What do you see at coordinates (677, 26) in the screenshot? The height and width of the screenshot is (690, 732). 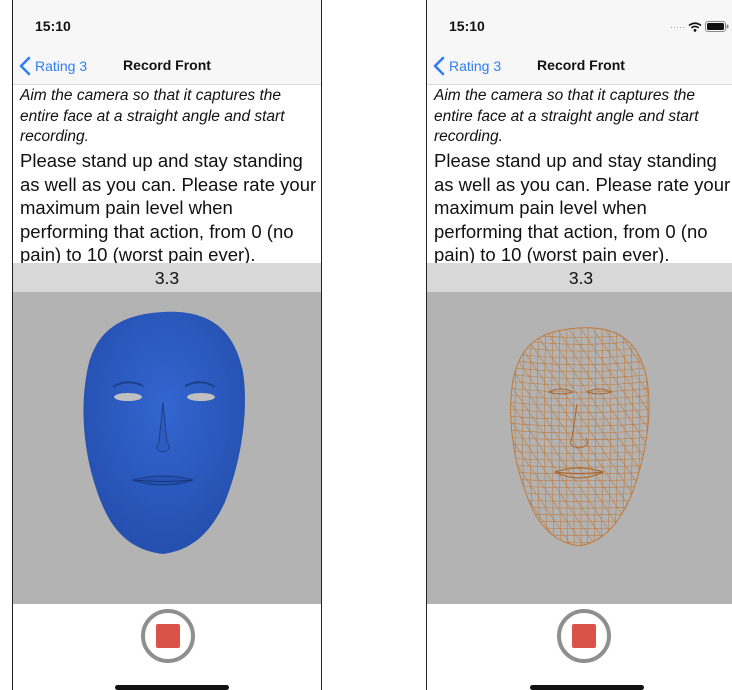 I see `signal-icon: ·····` at bounding box center [677, 26].